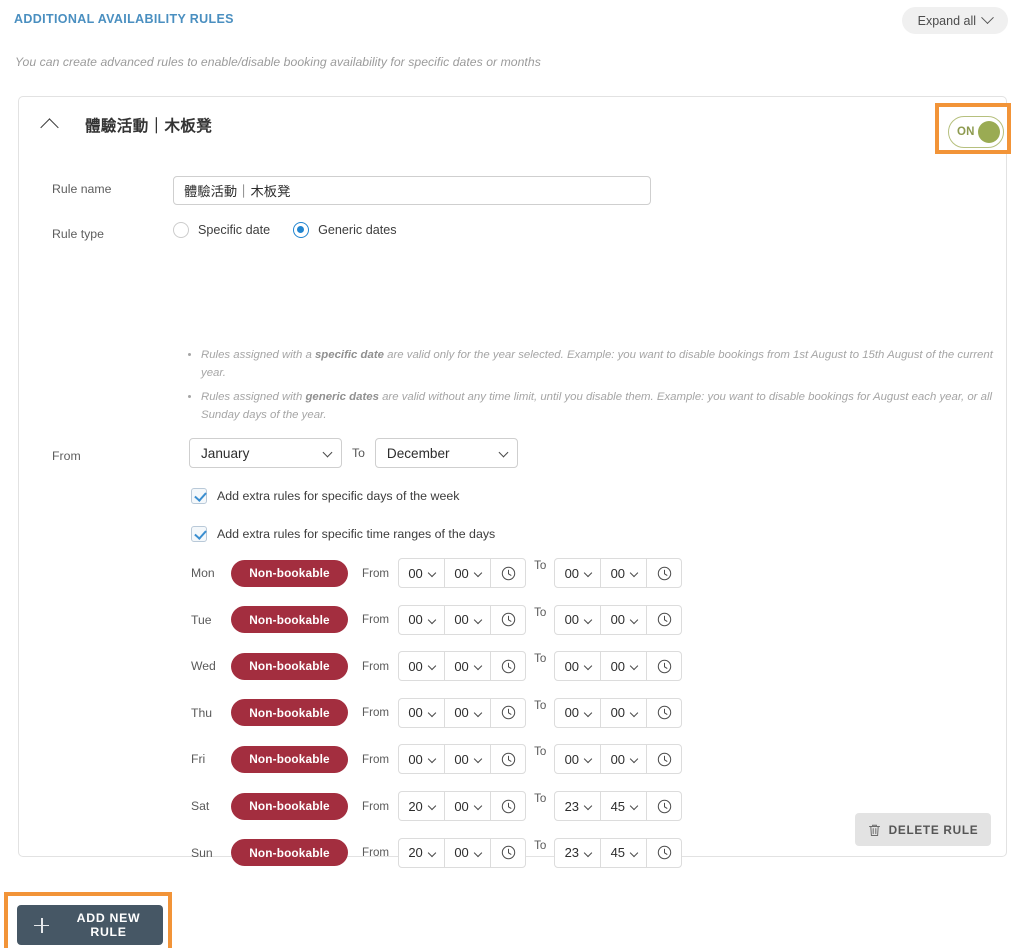  I want to click on day-rule-row-thu: Thu Non-bookable From 00 00 To 00 00, so click(437, 712).